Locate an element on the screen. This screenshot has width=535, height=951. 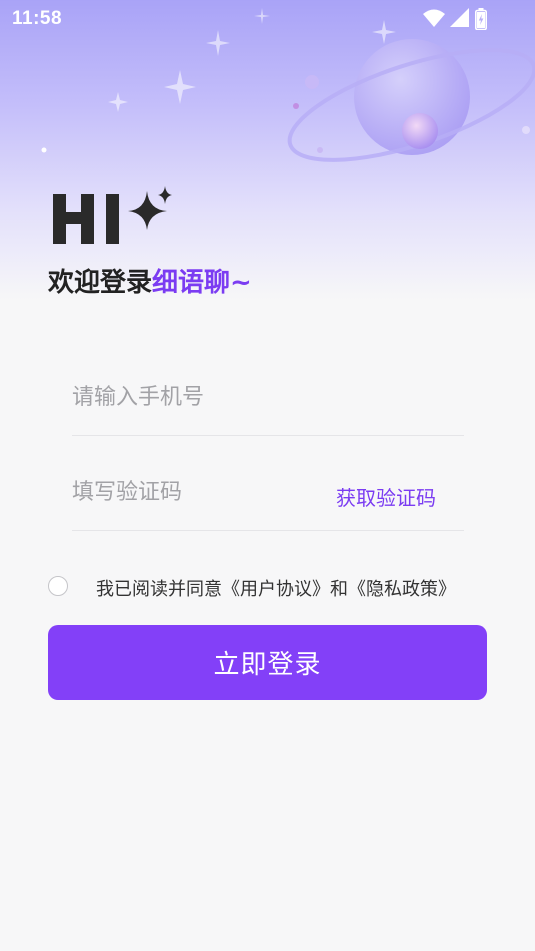
agreement-conjunction: 和 is located at coordinates (339, 589).